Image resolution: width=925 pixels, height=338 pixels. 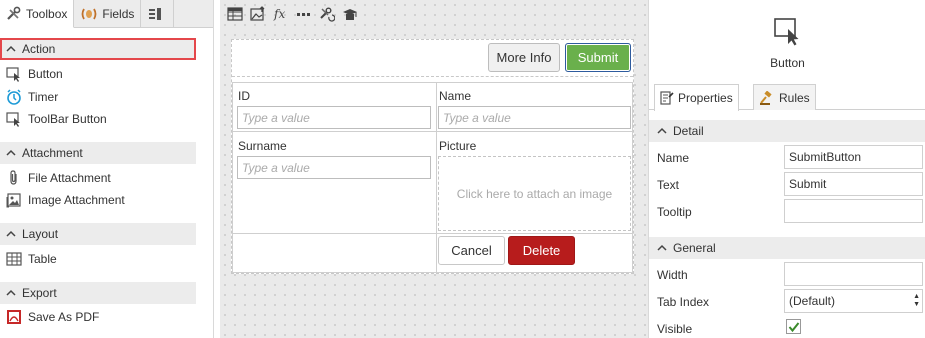 I want to click on toolbox-item-file-attachment: File Attachment, so click(x=58, y=178).